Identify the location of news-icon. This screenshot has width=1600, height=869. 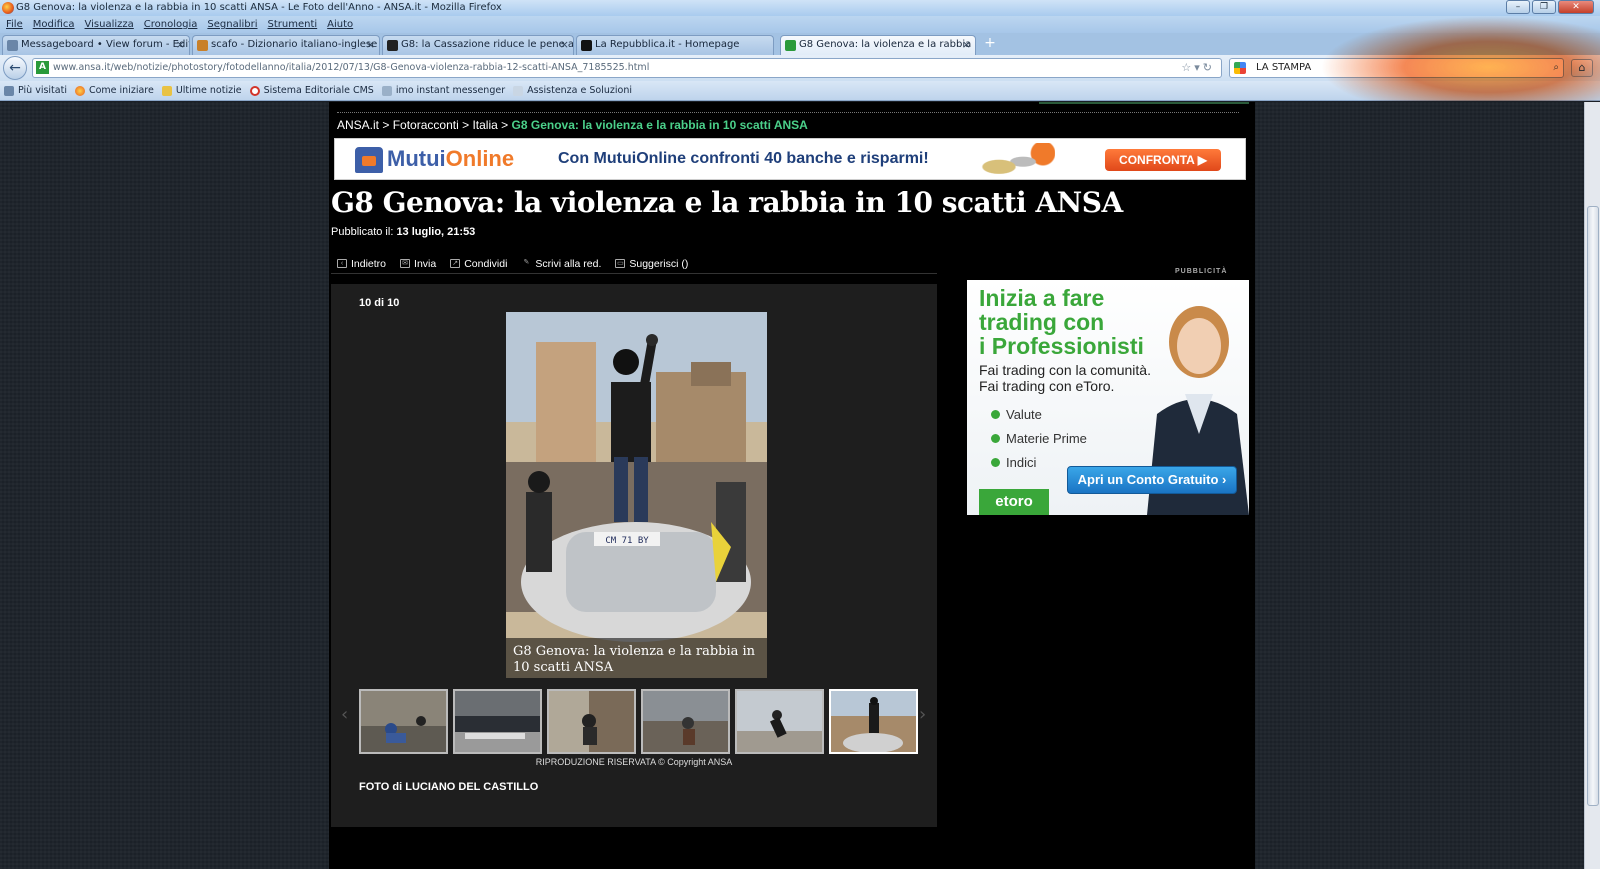
(392, 45).